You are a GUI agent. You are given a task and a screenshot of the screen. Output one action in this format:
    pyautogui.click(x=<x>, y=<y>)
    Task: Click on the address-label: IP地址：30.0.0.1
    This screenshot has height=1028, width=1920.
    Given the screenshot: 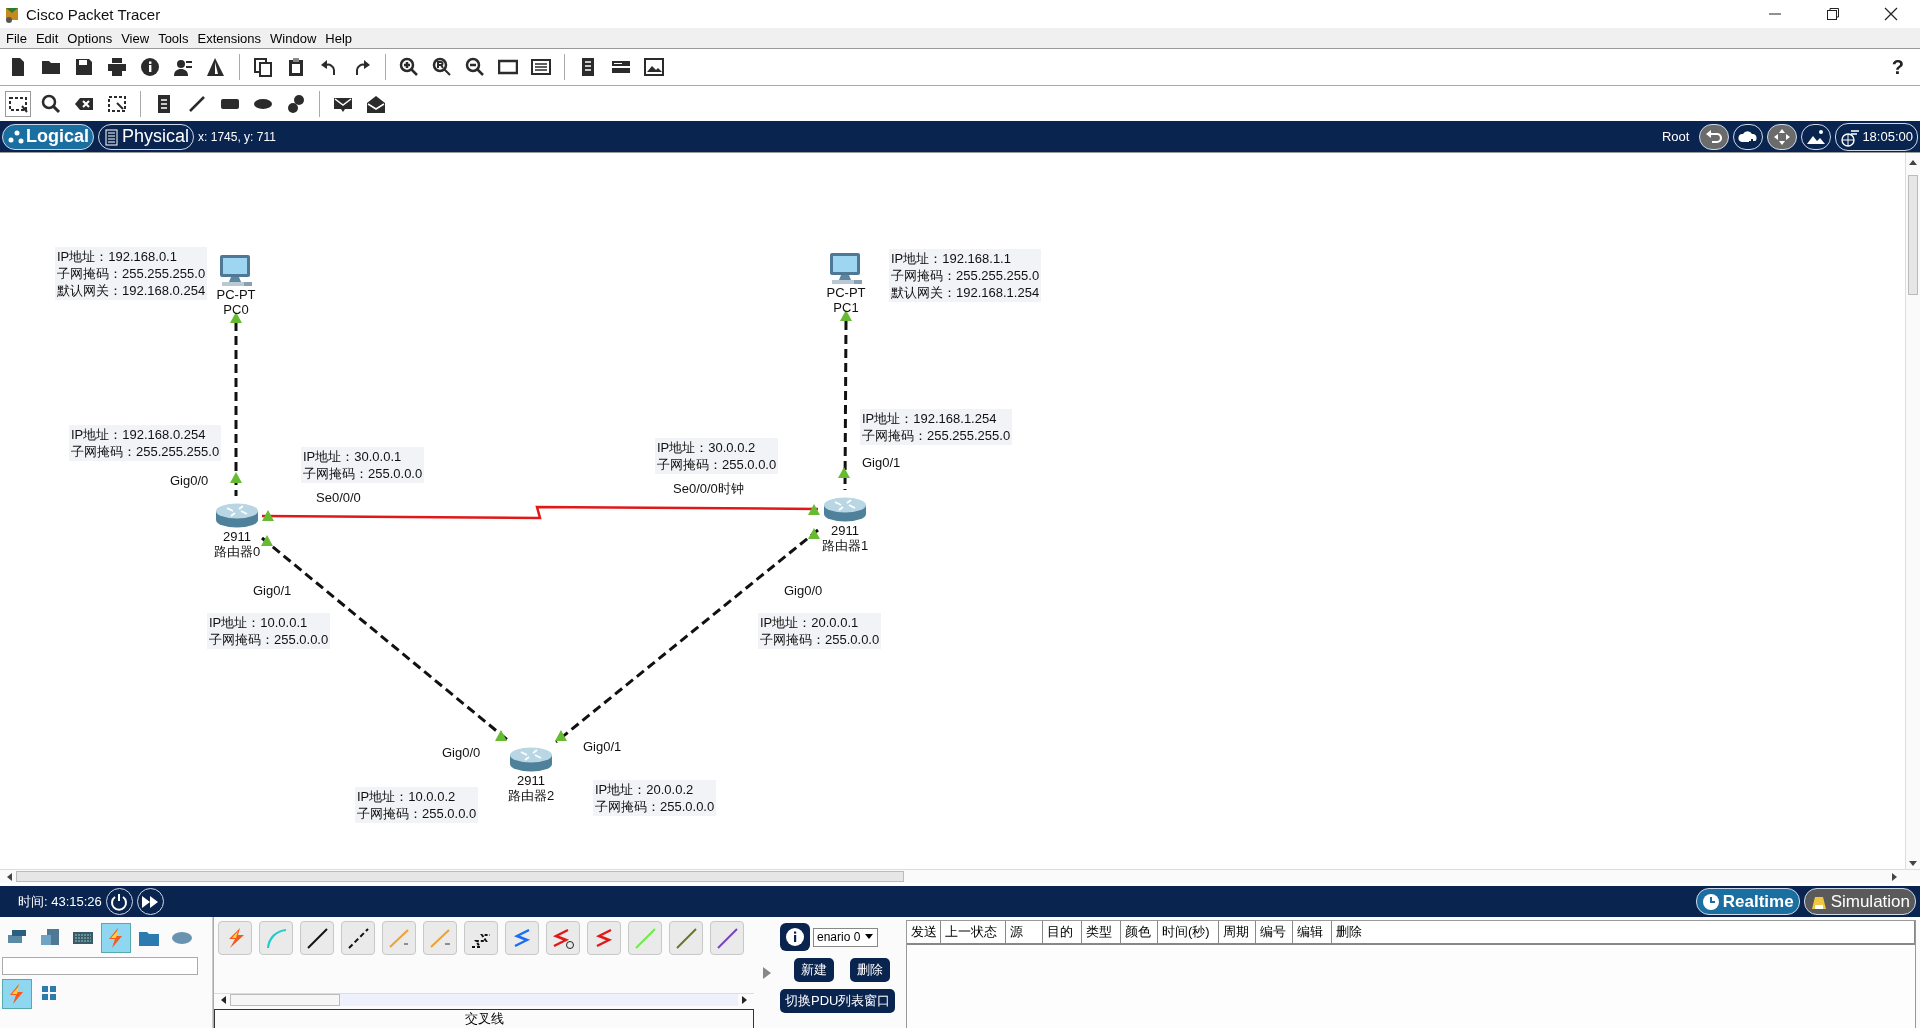 What is the action you would take?
    pyautogui.click(x=353, y=456)
    